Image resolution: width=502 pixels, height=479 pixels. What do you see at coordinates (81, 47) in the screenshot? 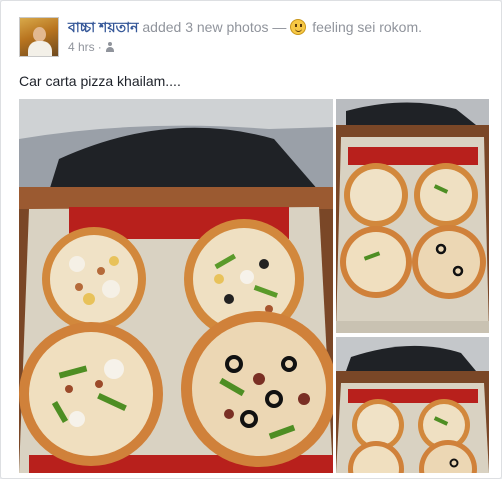
I see `post-timestamp-link: 4 hrs` at bounding box center [81, 47].